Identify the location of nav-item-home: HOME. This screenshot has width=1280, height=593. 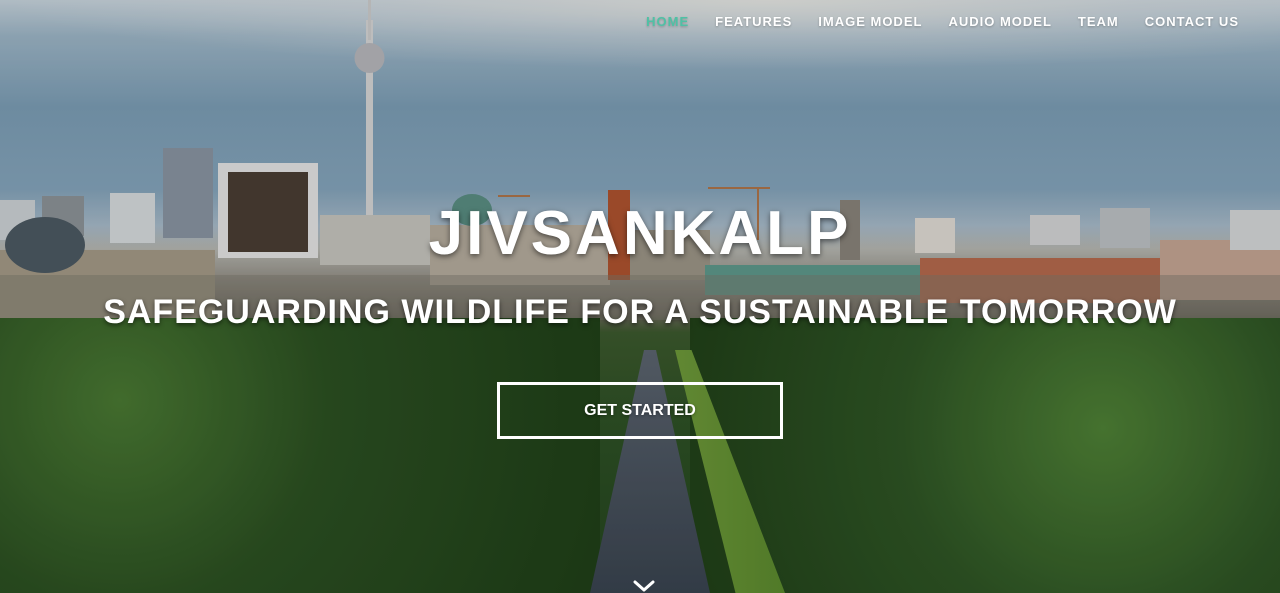
(654, 22).